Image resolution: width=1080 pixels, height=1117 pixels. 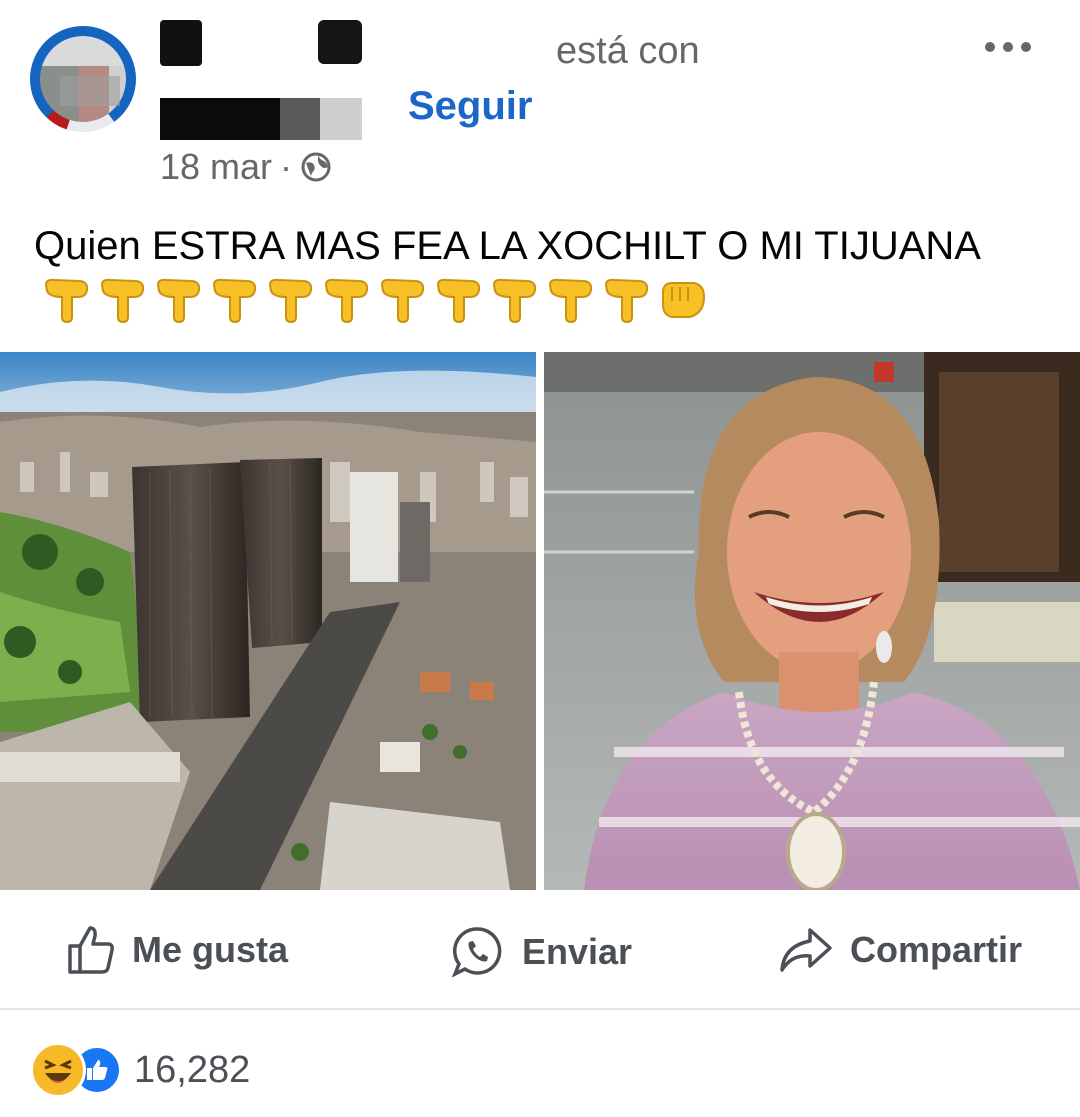 I want to click on post-date: 18 mar, so click(x=216, y=167).